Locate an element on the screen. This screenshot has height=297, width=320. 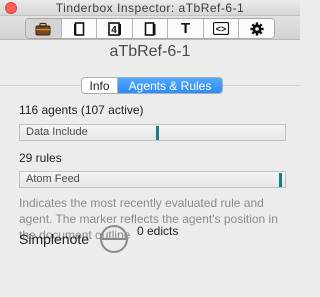
gear-icon is located at coordinates (257, 28).